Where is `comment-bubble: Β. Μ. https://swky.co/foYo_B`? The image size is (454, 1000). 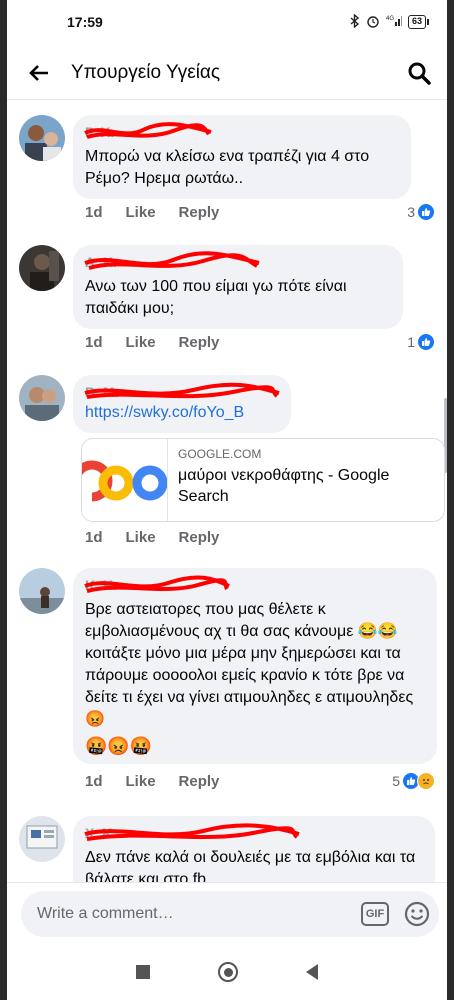
comment-bubble: Β. Μ. https://swky.co/foYo_B is located at coordinates (182, 404).